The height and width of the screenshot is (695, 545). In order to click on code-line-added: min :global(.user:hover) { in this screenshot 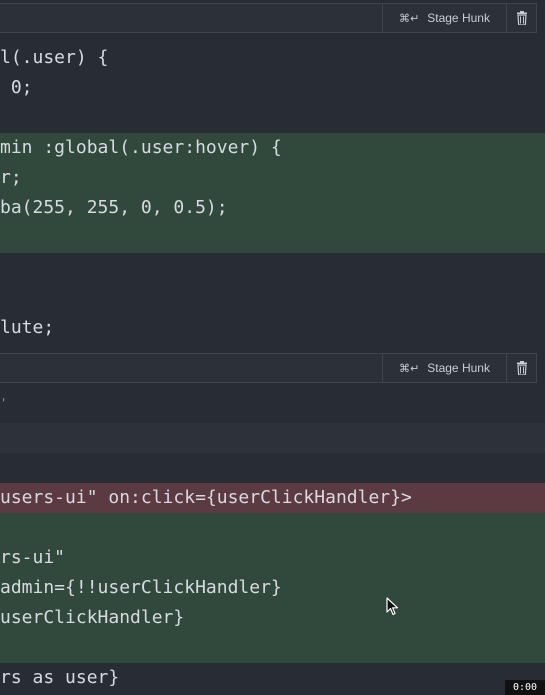, I will do `click(141, 147)`.